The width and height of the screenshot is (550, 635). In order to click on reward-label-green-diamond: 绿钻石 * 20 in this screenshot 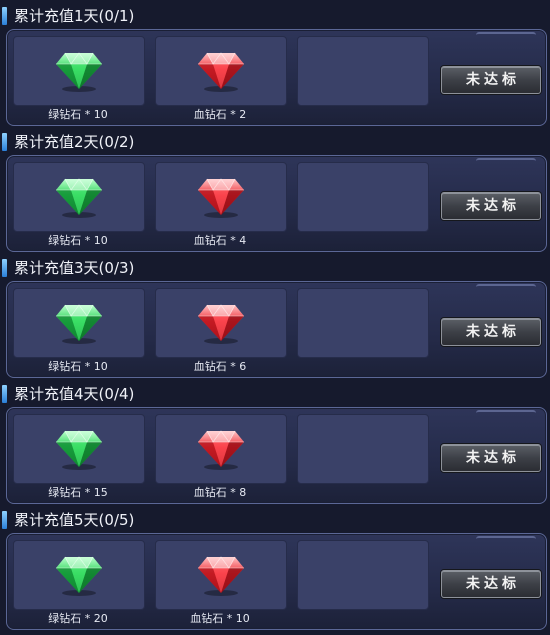, I will do `click(78, 618)`.